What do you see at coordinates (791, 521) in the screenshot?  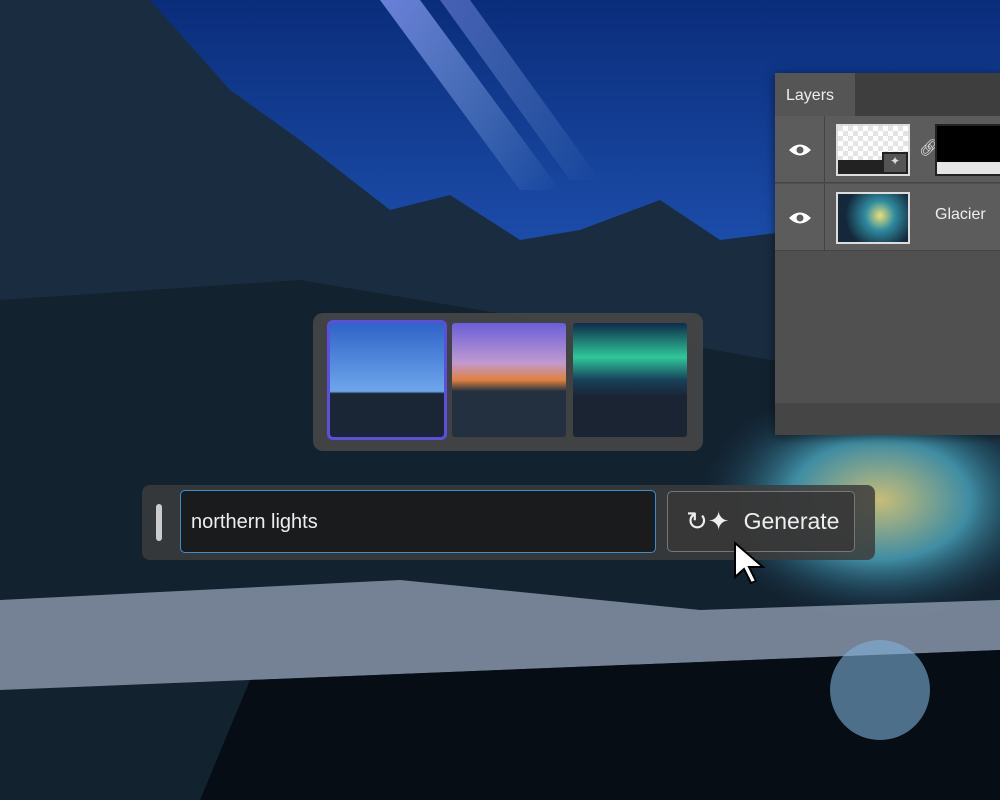 I see `generate-label: Generate` at bounding box center [791, 521].